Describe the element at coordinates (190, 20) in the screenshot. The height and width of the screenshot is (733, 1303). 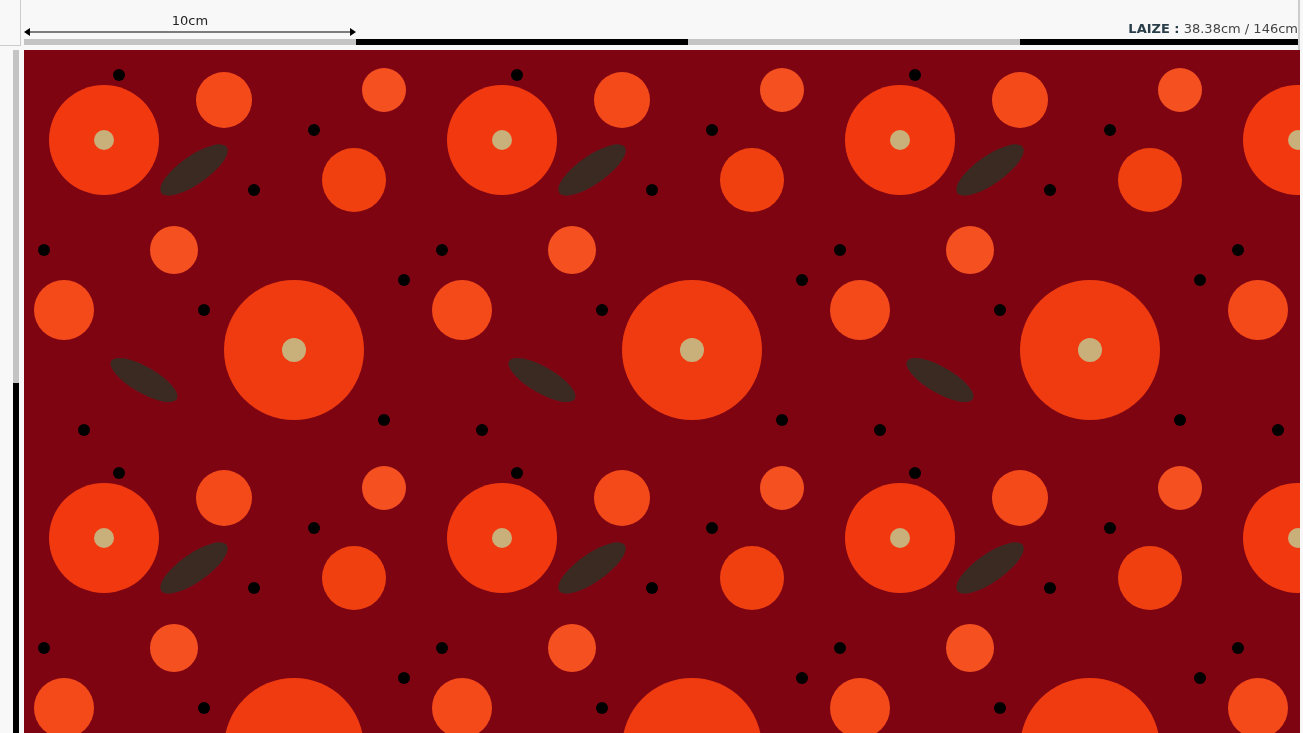
I see `ruler-label: 10cm` at that location.